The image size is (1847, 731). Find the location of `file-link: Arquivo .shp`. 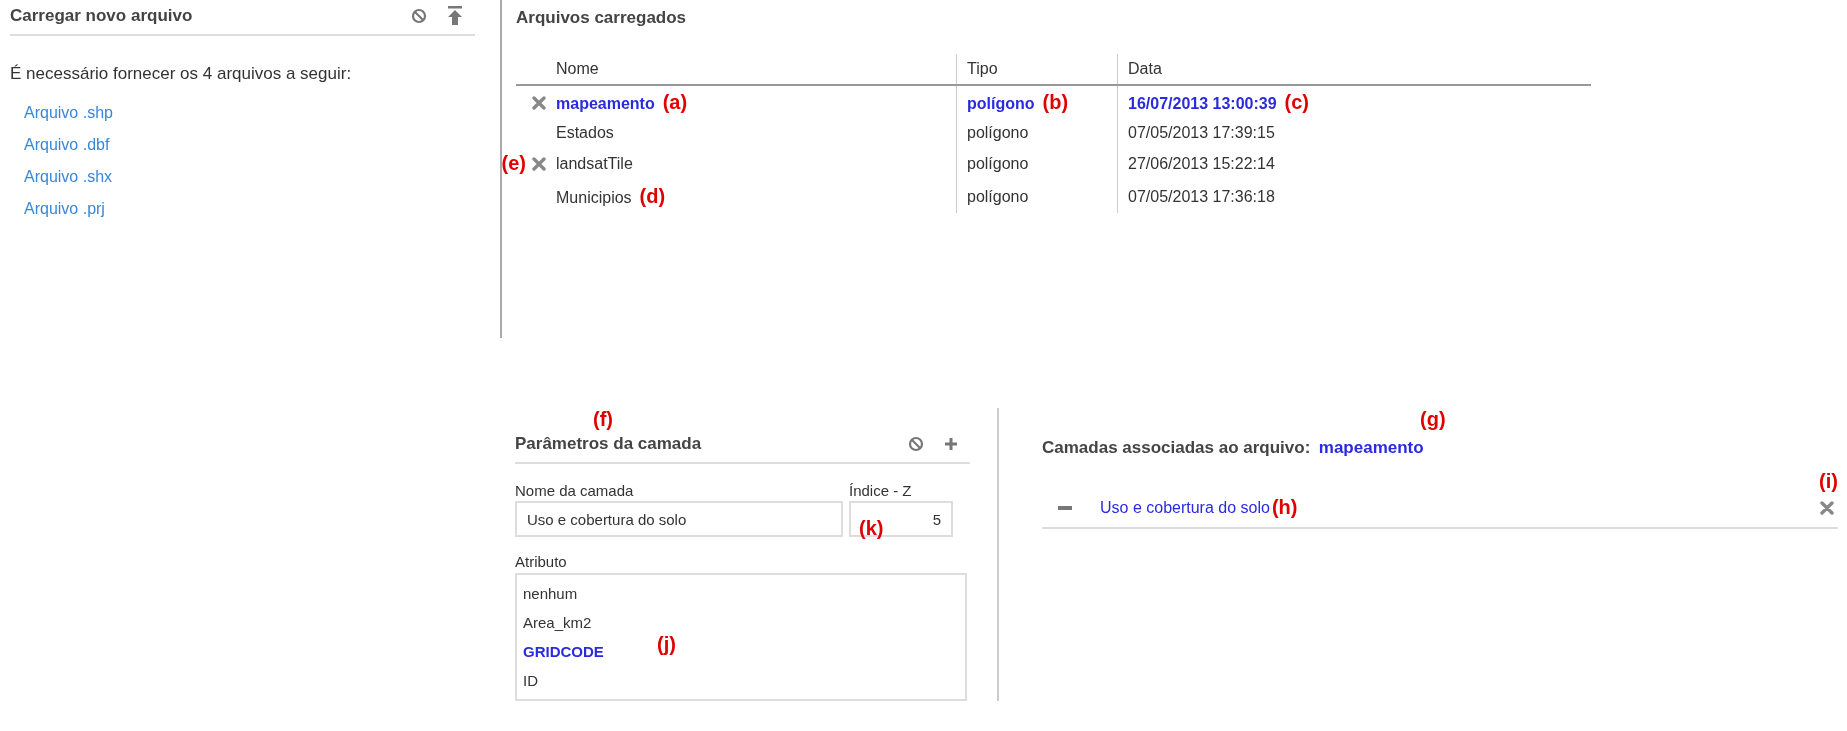

file-link: Arquivo .shp is located at coordinates (68, 113).